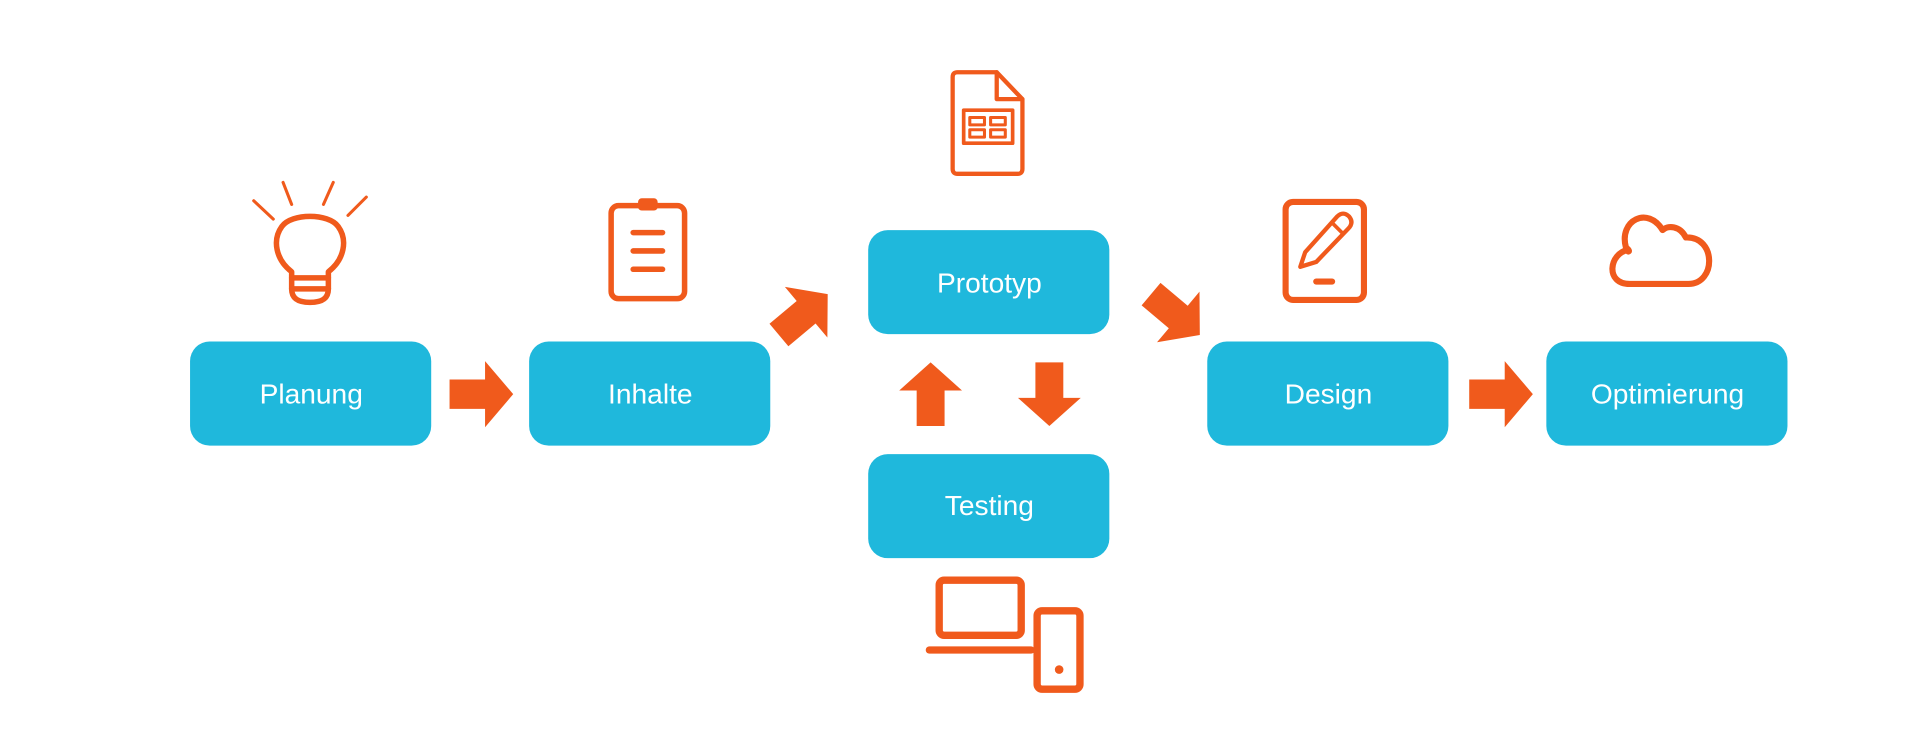 The image size is (1920, 732). What do you see at coordinates (931, 394) in the screenshot?
I see `arrow-testing-to-prototyp` at bounding box center [931, 394].